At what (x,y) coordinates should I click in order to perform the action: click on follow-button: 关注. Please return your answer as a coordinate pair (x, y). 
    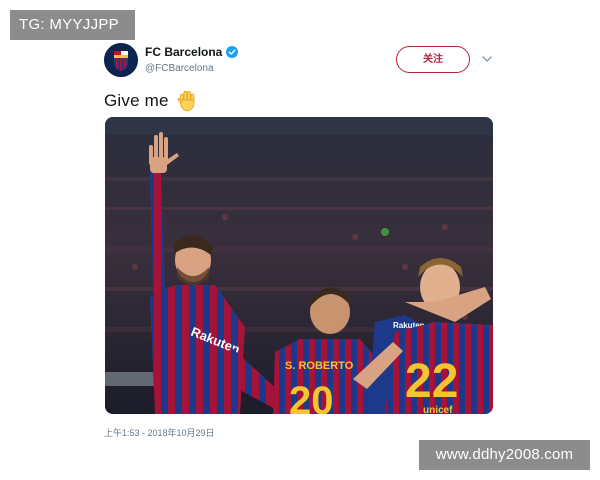
    Looking at the image, I should click on (433, 59).